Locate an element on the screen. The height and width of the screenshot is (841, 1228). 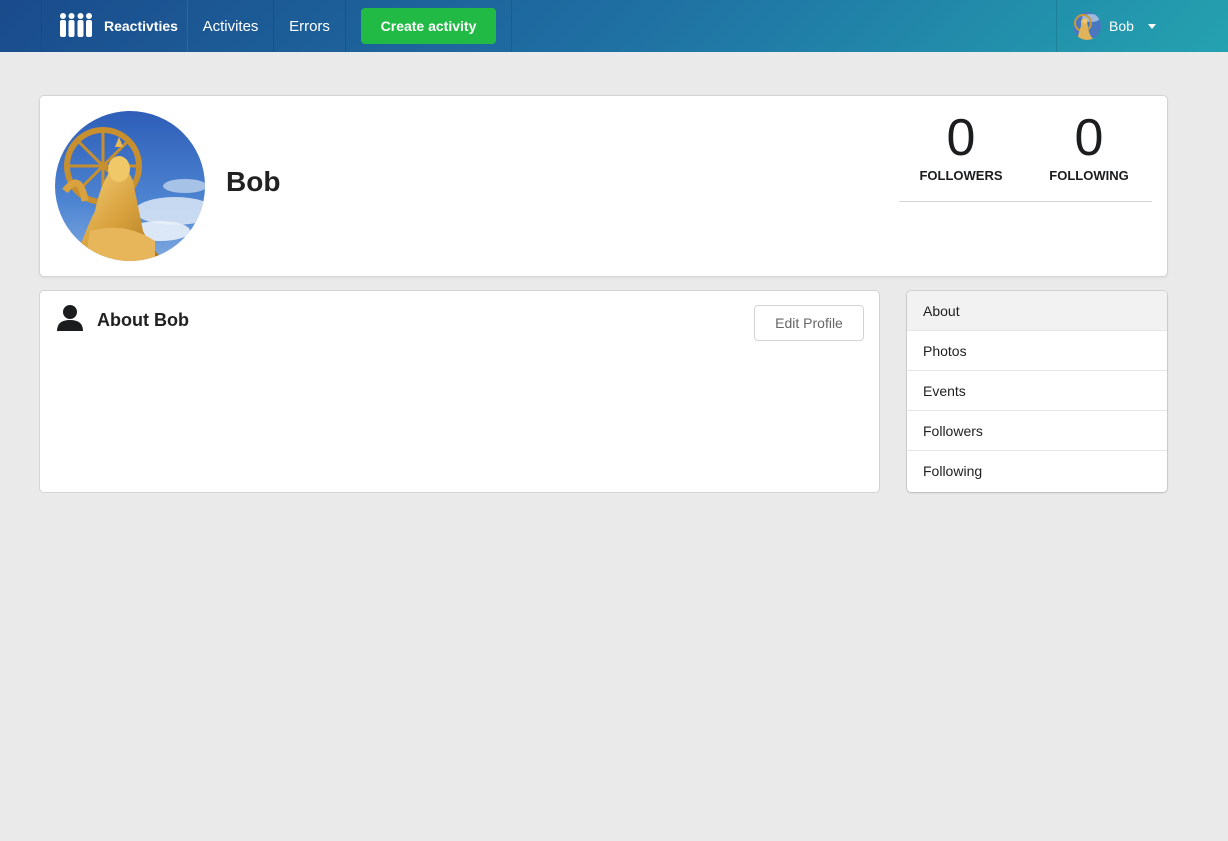
nav-link-errors-label: Errors is located at coordinates (309, 26).